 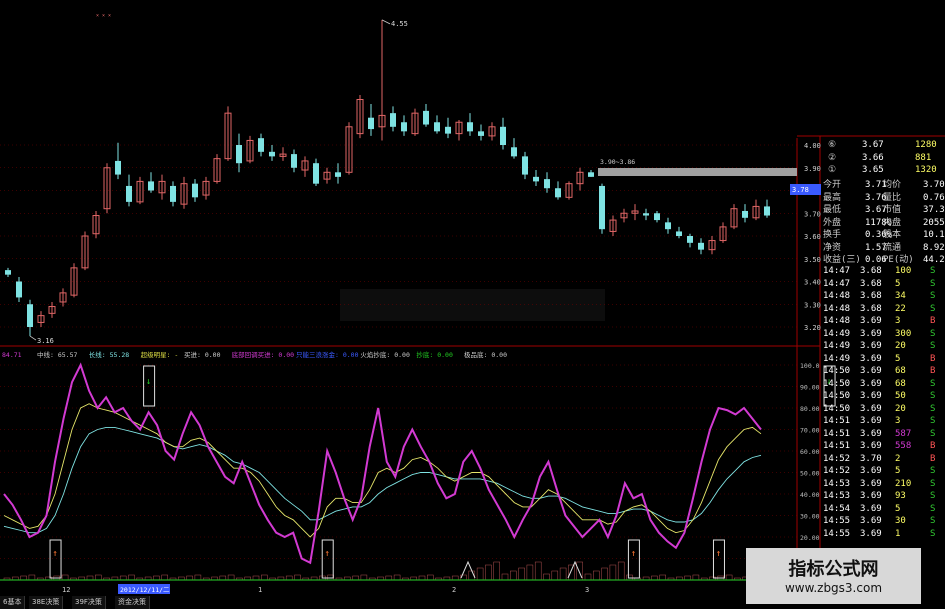 What do you see at coordinates (132, 602) in the screenshot?
I see `bottom-tab-3: 资金决策` at bounding box center [132, 602].